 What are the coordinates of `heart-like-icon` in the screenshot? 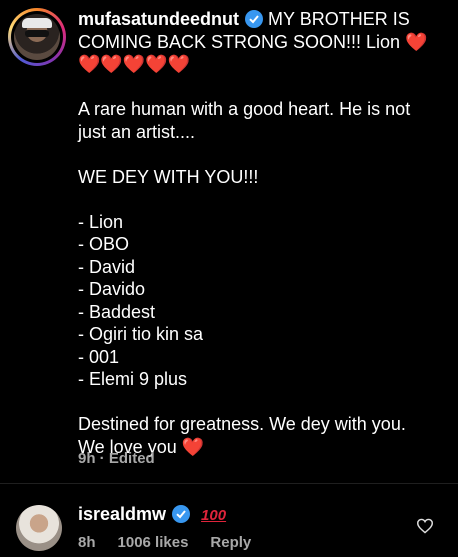 It's located at (425, 528).